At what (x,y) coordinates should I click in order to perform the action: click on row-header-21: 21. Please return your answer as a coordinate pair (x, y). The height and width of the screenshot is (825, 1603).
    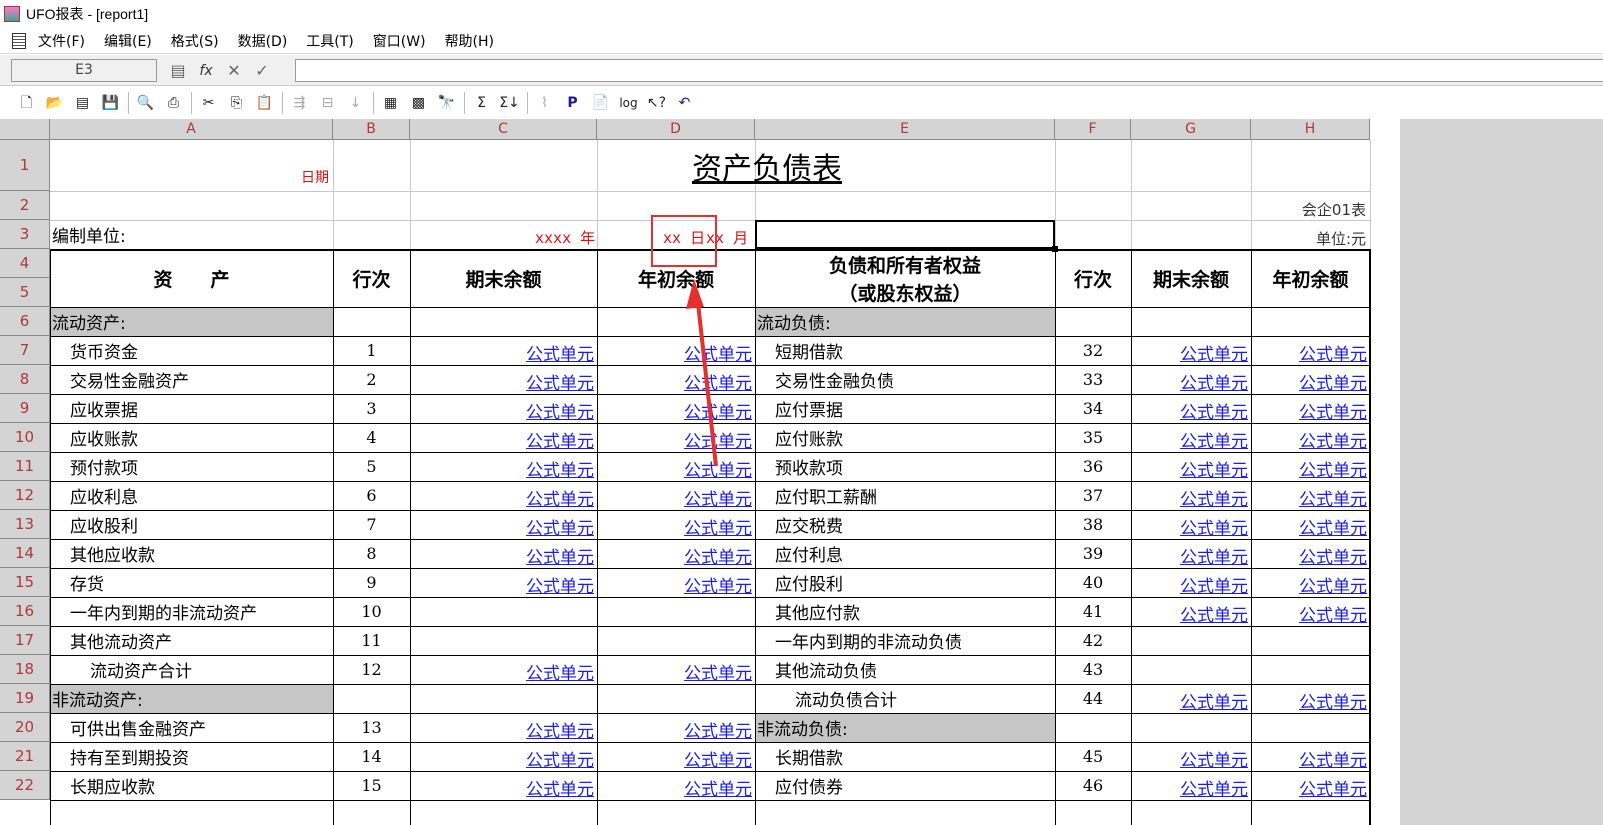
    Looking at the image, I should click on (25, 756).